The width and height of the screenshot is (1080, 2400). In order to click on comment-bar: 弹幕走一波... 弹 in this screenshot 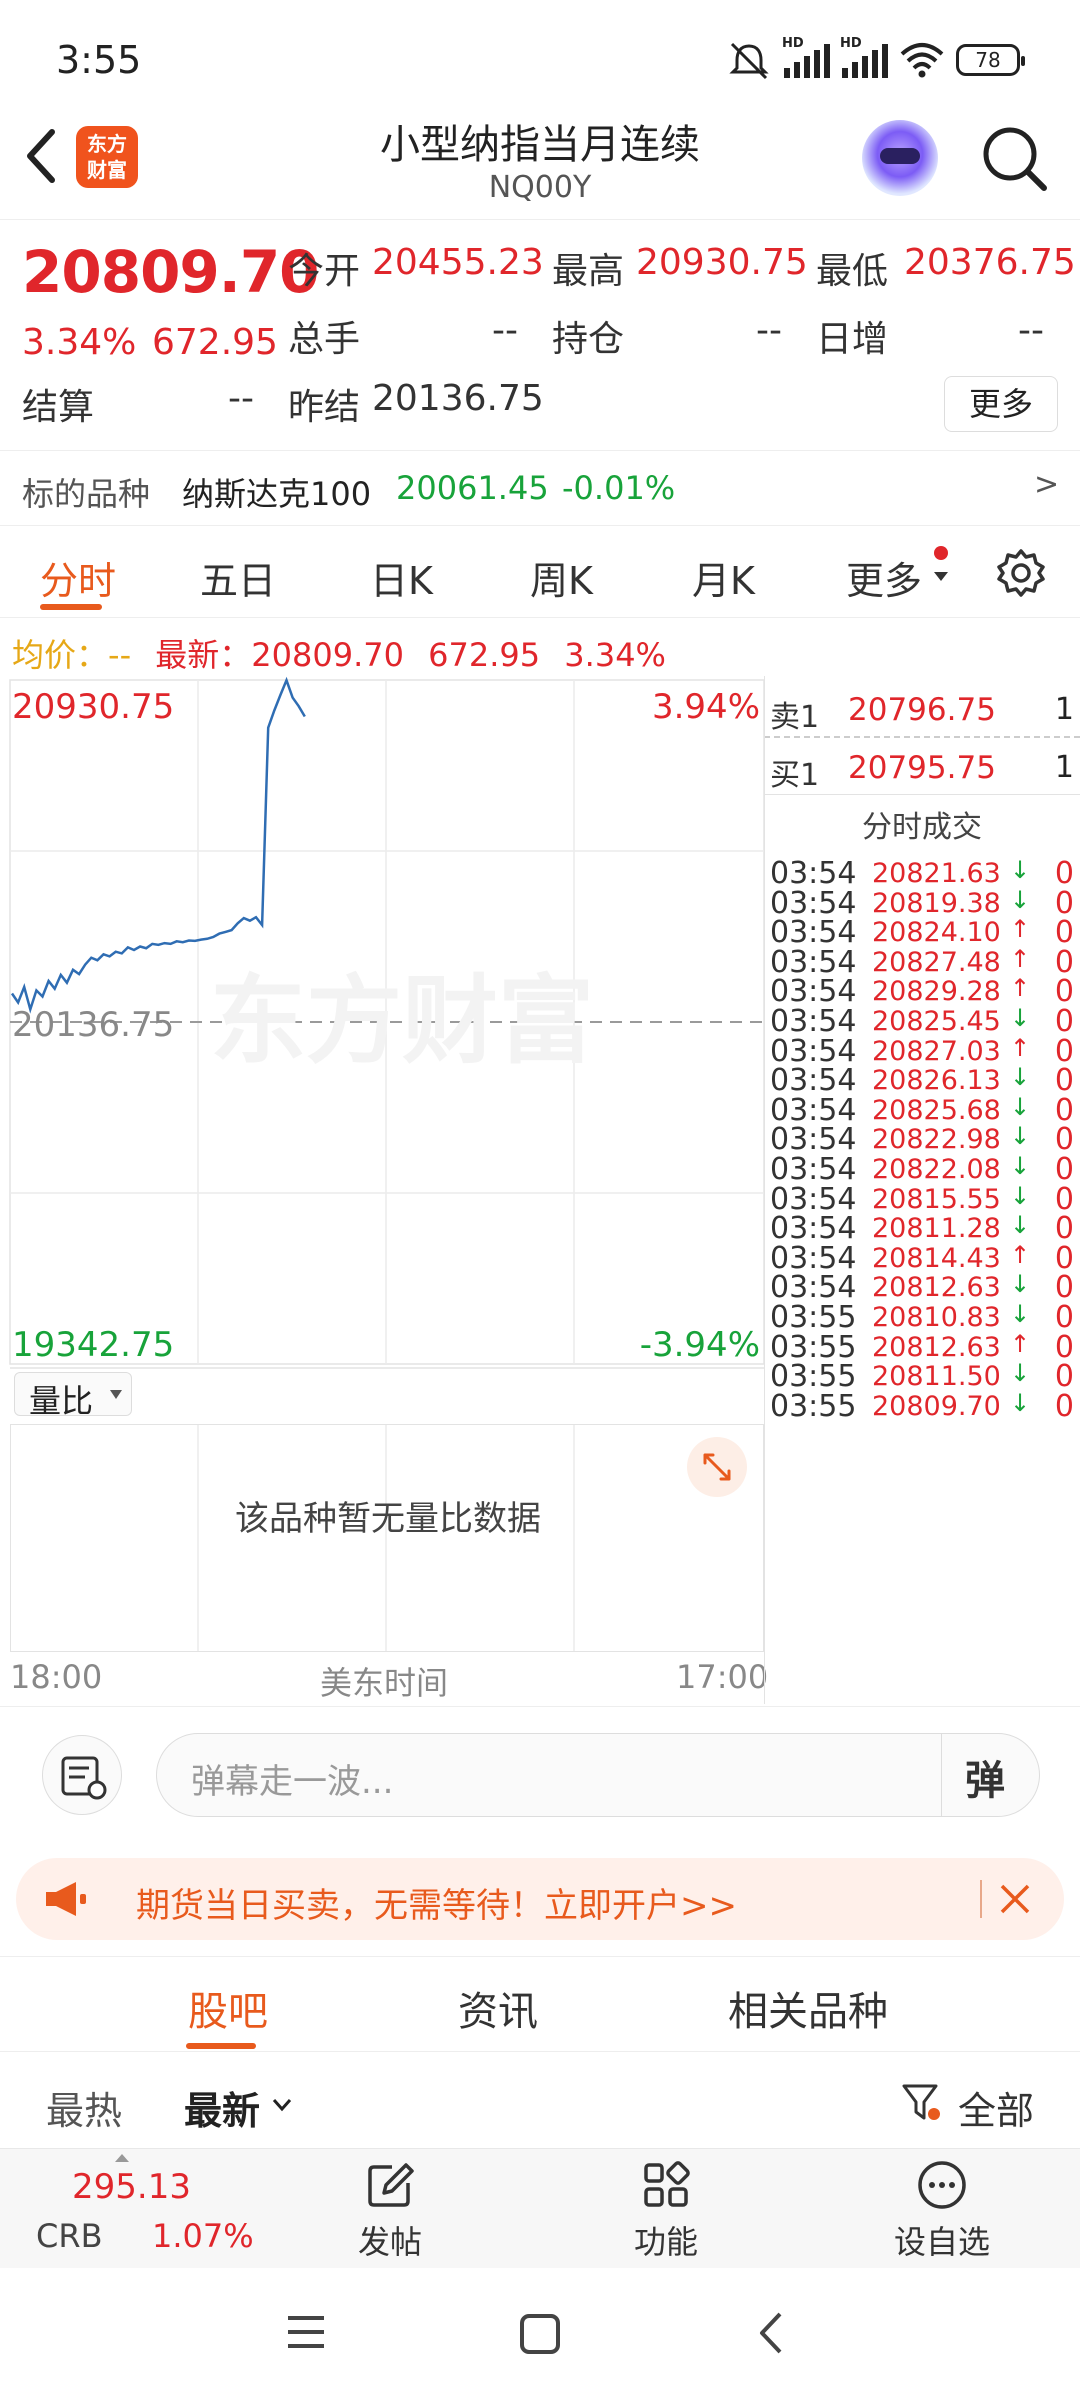, I will do `click(540, 1776)`.